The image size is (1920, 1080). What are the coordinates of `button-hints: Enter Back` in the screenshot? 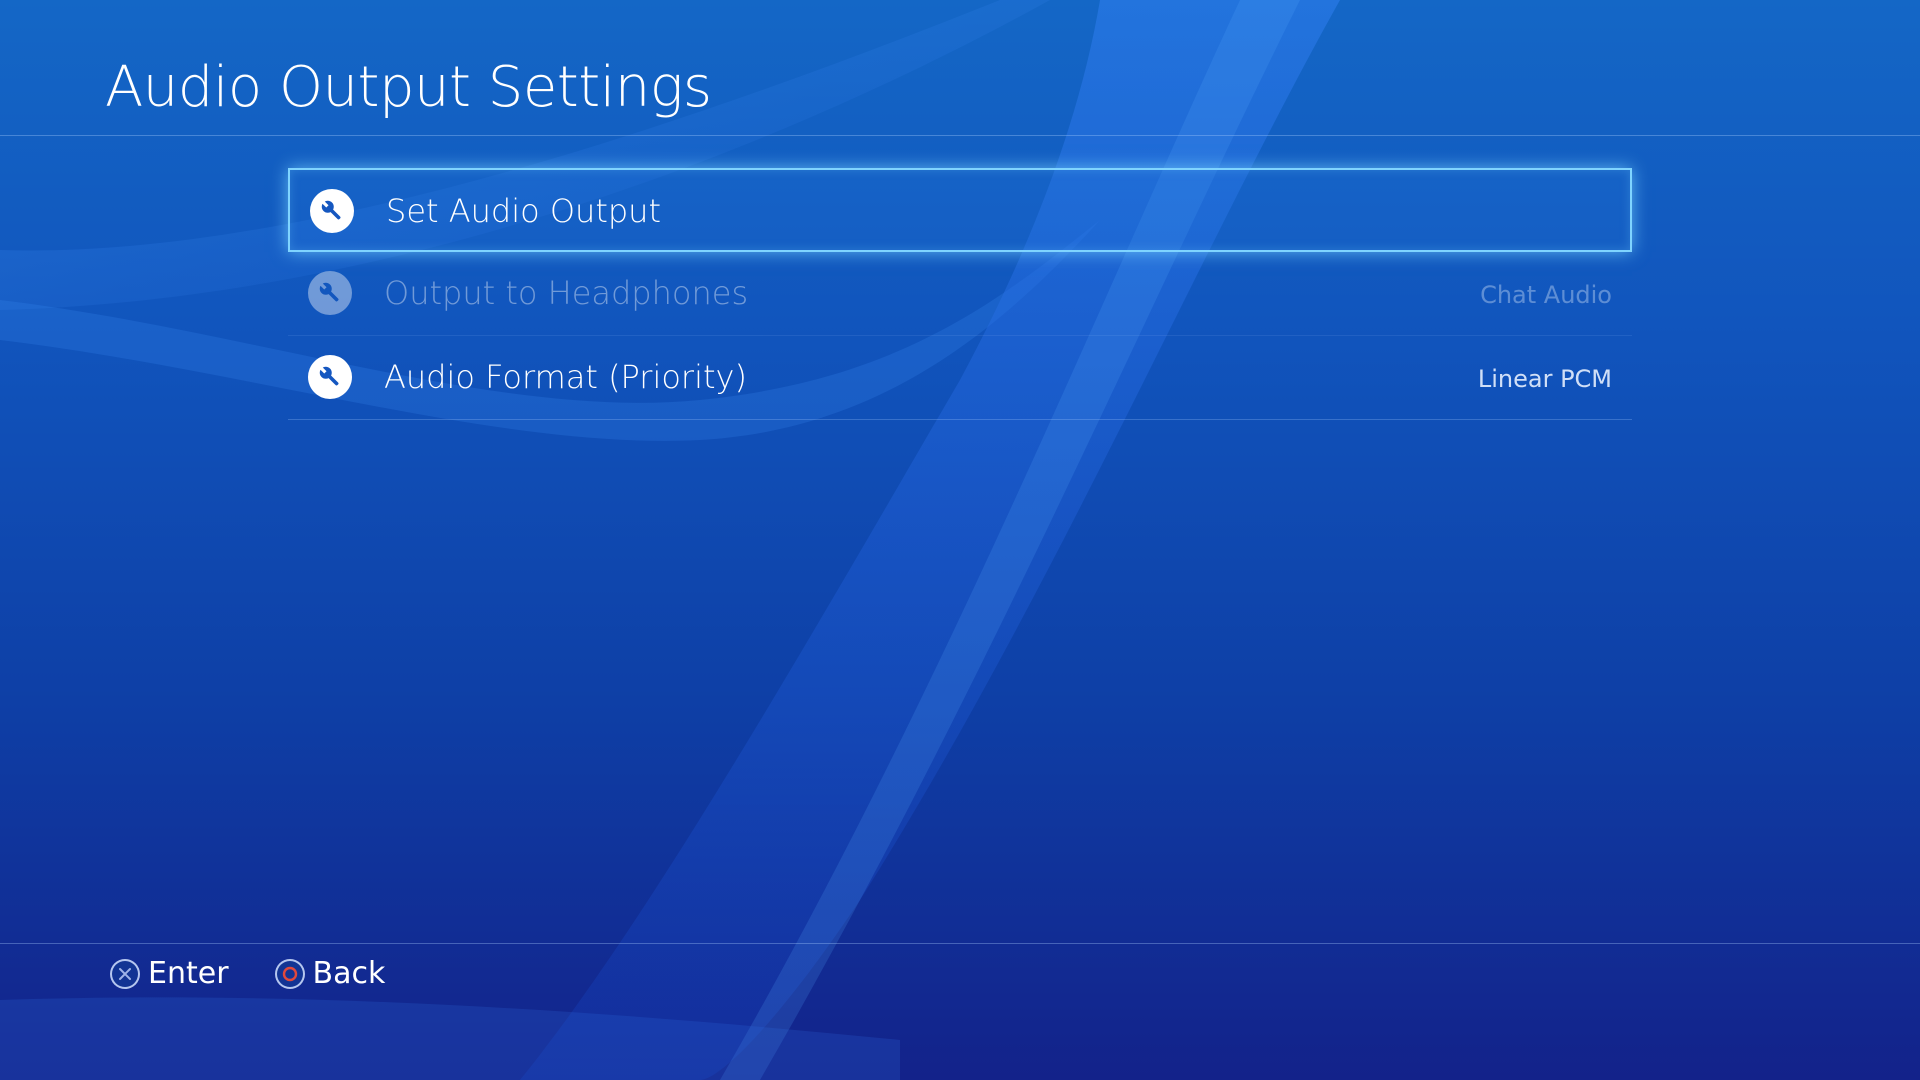 It's located at (270, 974).